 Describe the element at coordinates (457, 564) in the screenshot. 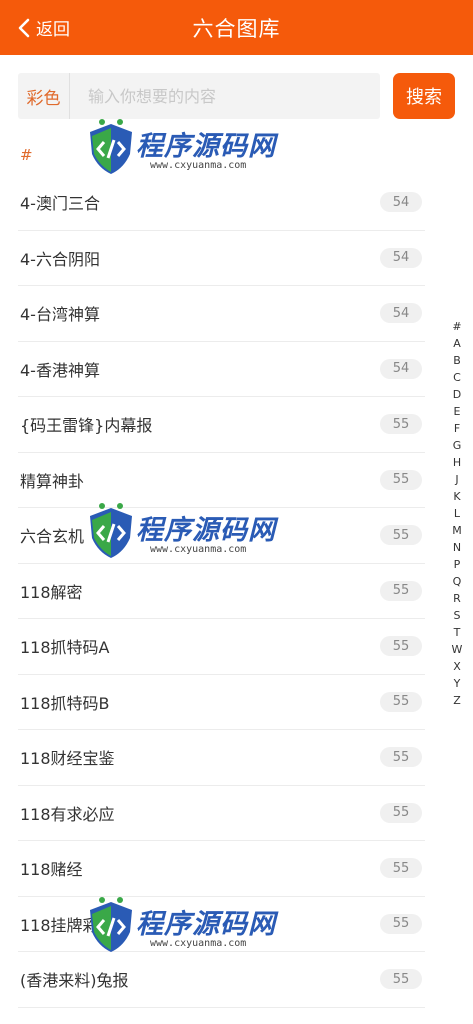

I see `index-letter: P` at that location.